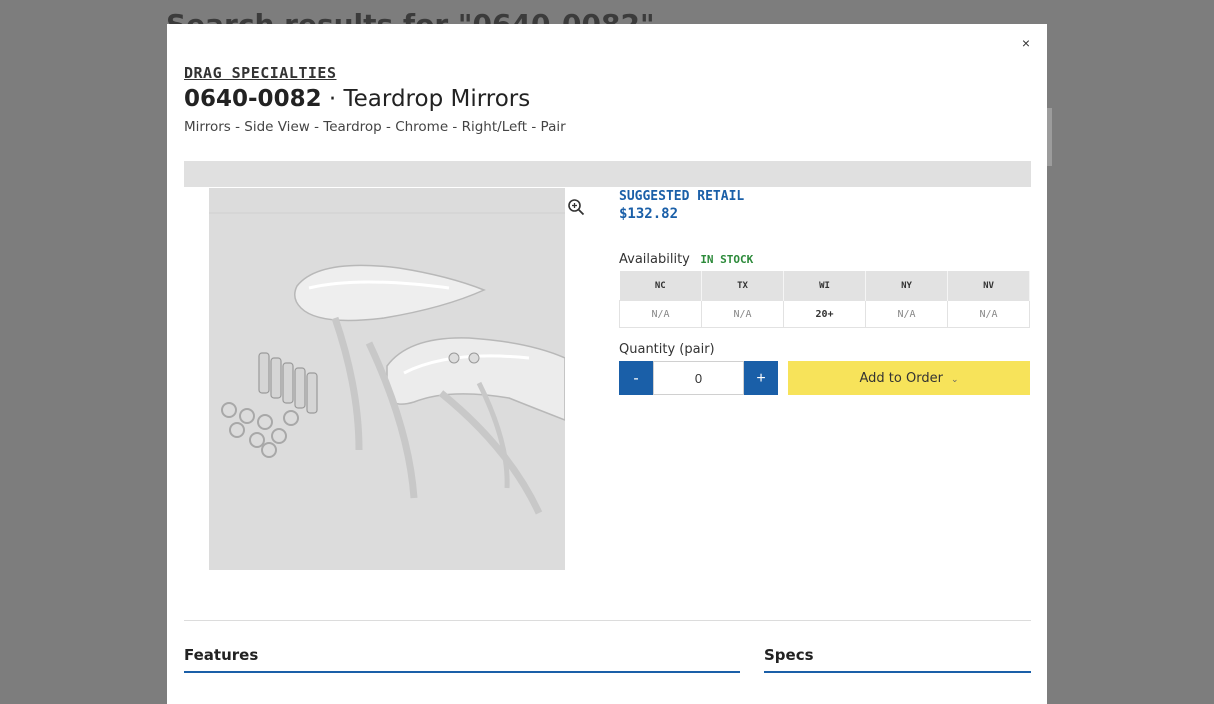 Image resolution: width=1214 pixels, height=704 pixels. I want to click on warehouse-qty-row: N/A N/A 20+ N/A N/A, so click(824, 314).